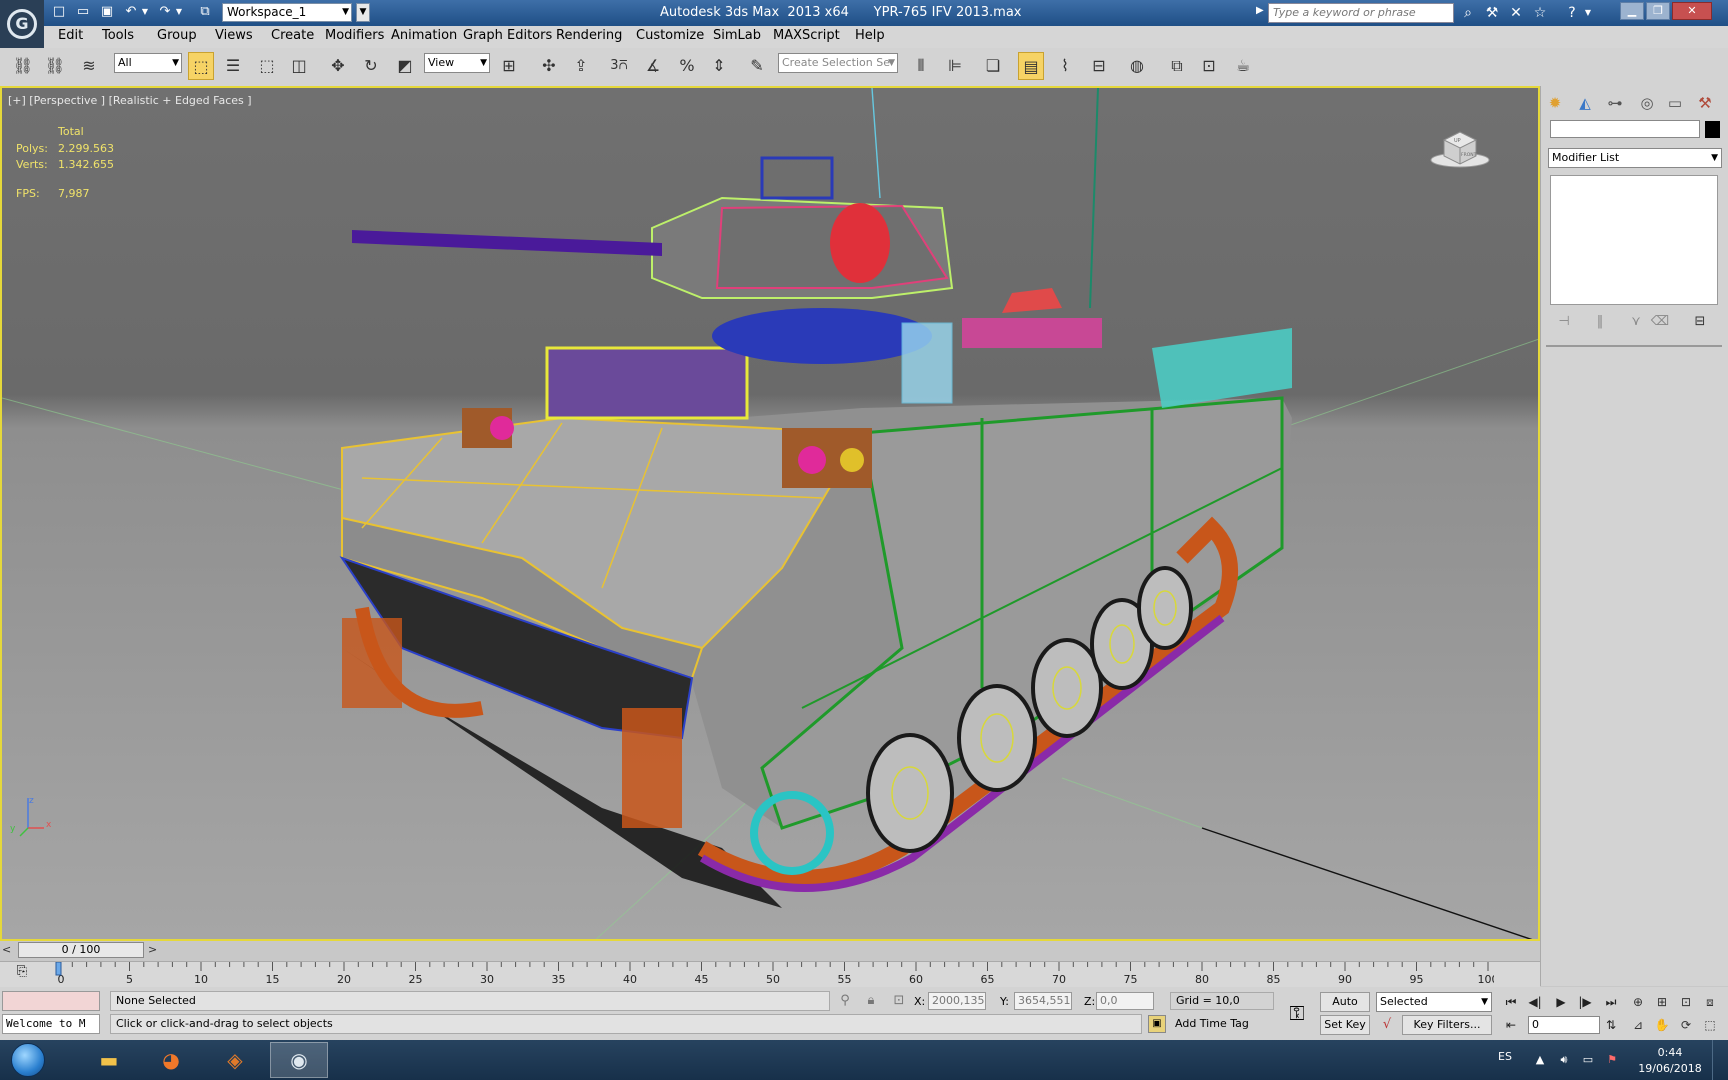  Describe the element at coordinates (1720, 1060) in the screenshot. I see `show-desktop-button` at that location.